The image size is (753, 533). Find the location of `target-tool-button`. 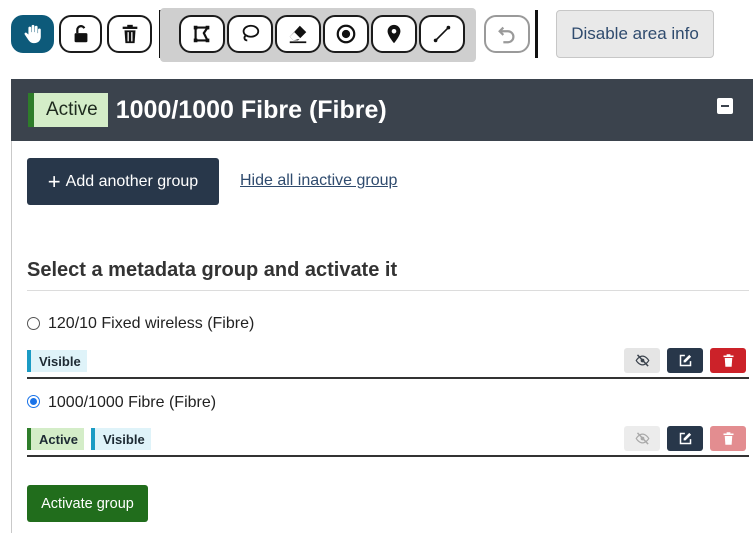

target-tool-button is located at coordinates (346, 34).